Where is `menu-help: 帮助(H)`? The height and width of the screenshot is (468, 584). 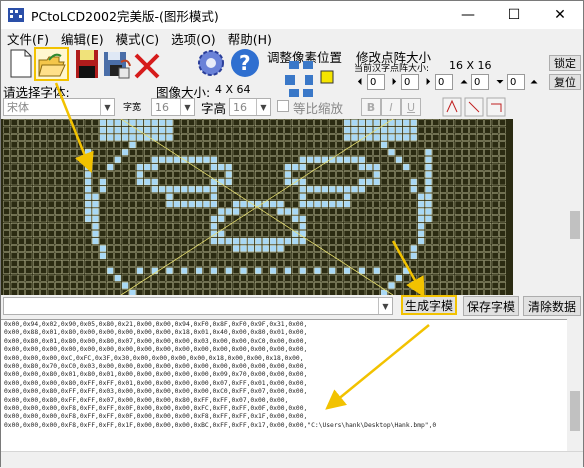 menu-help: 帮助(H) is located at coordinates (250, 38).